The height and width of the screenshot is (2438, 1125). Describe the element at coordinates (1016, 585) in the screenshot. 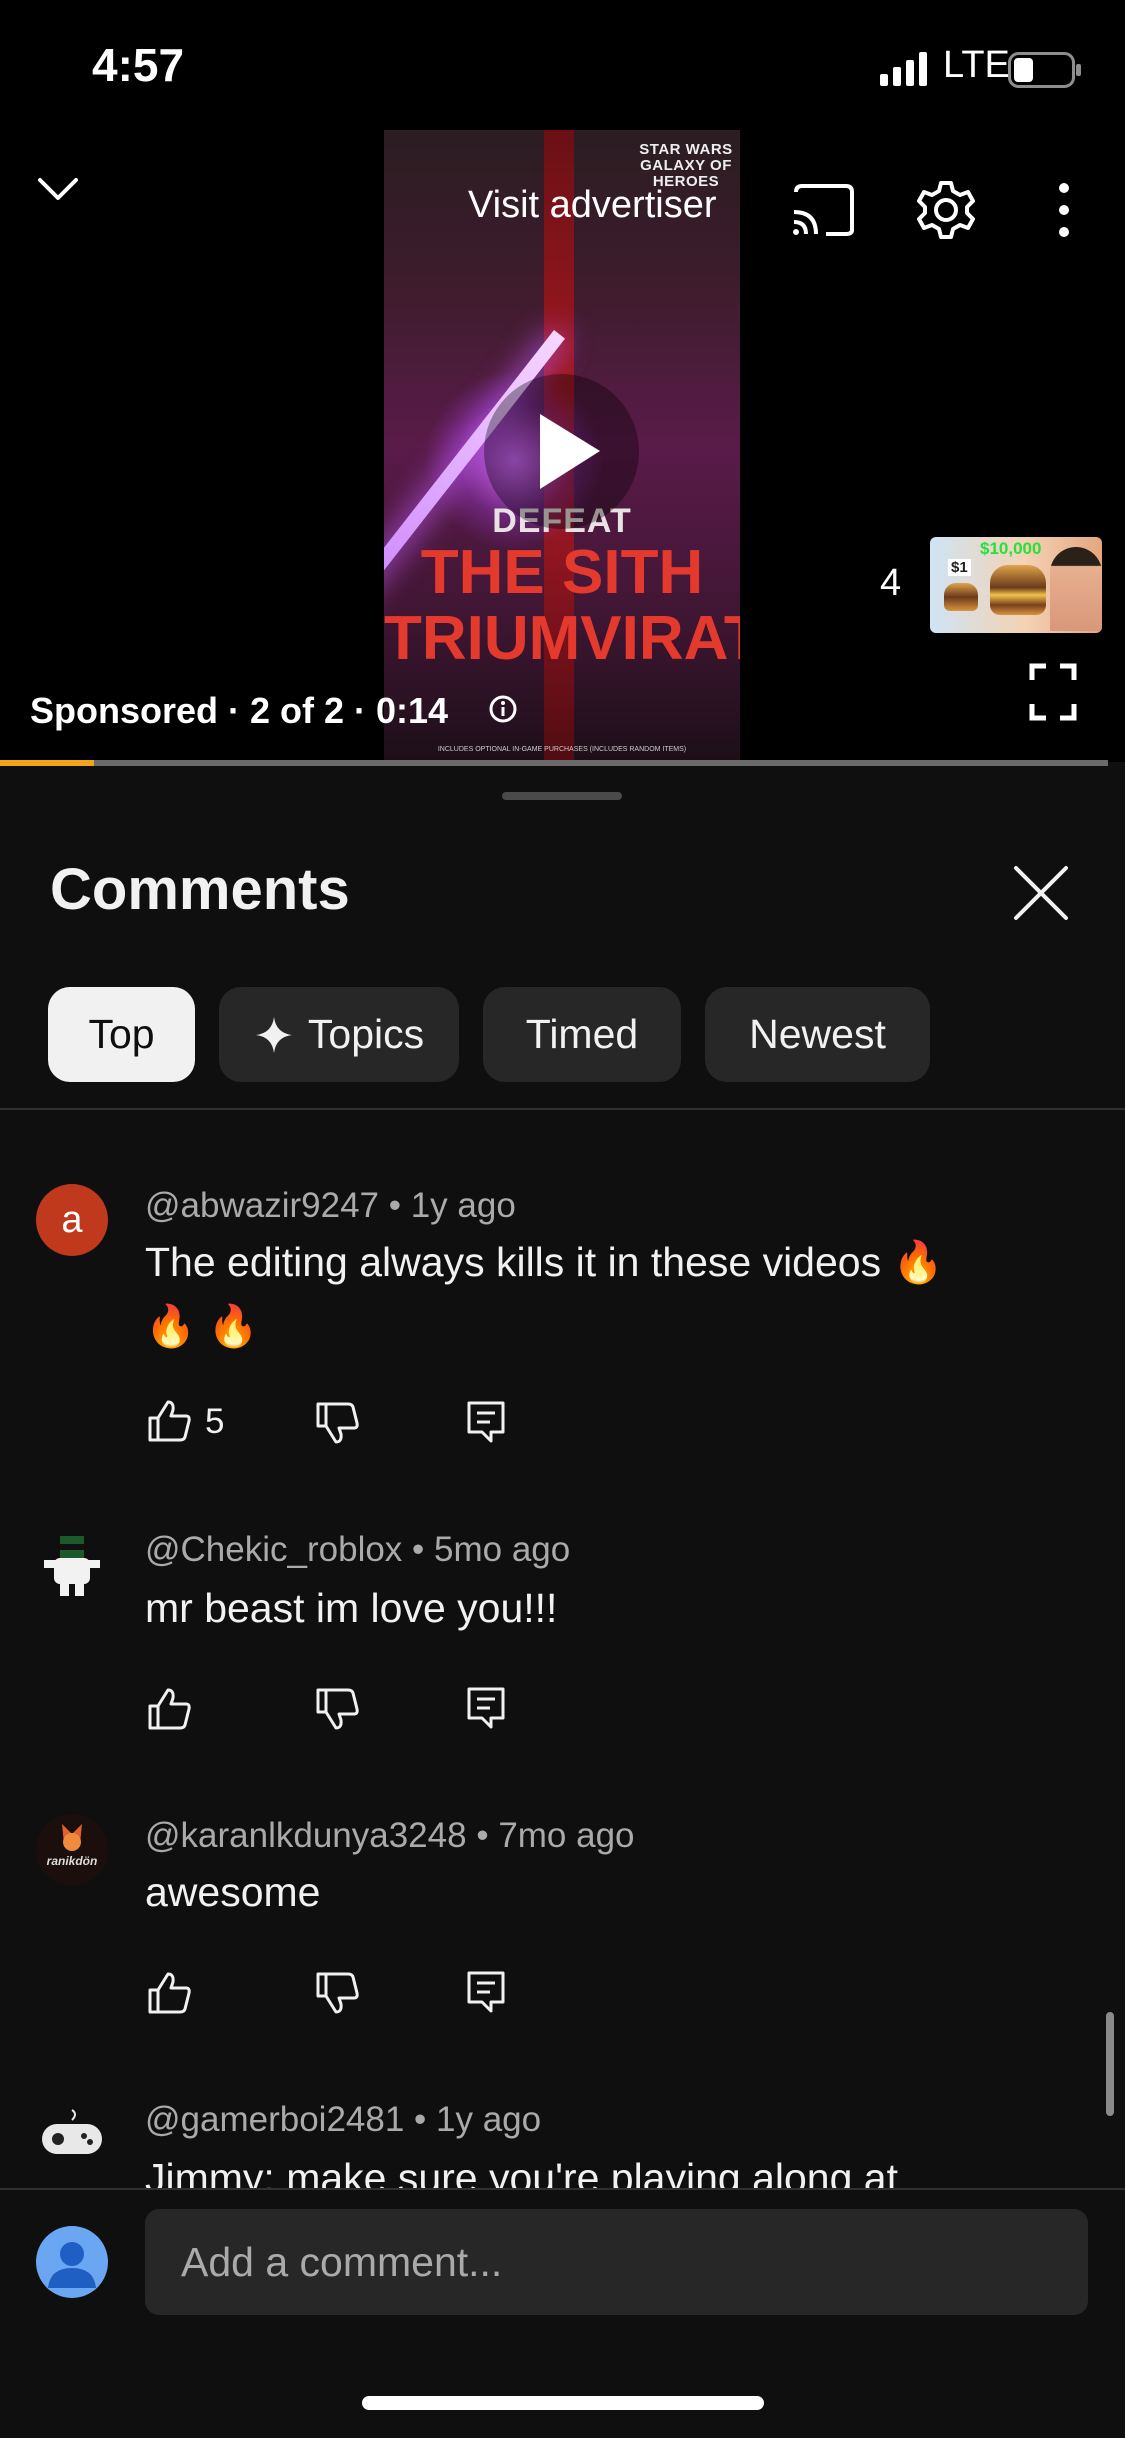

I see `up-next-thumbnail: $10,000 $1` at that location.